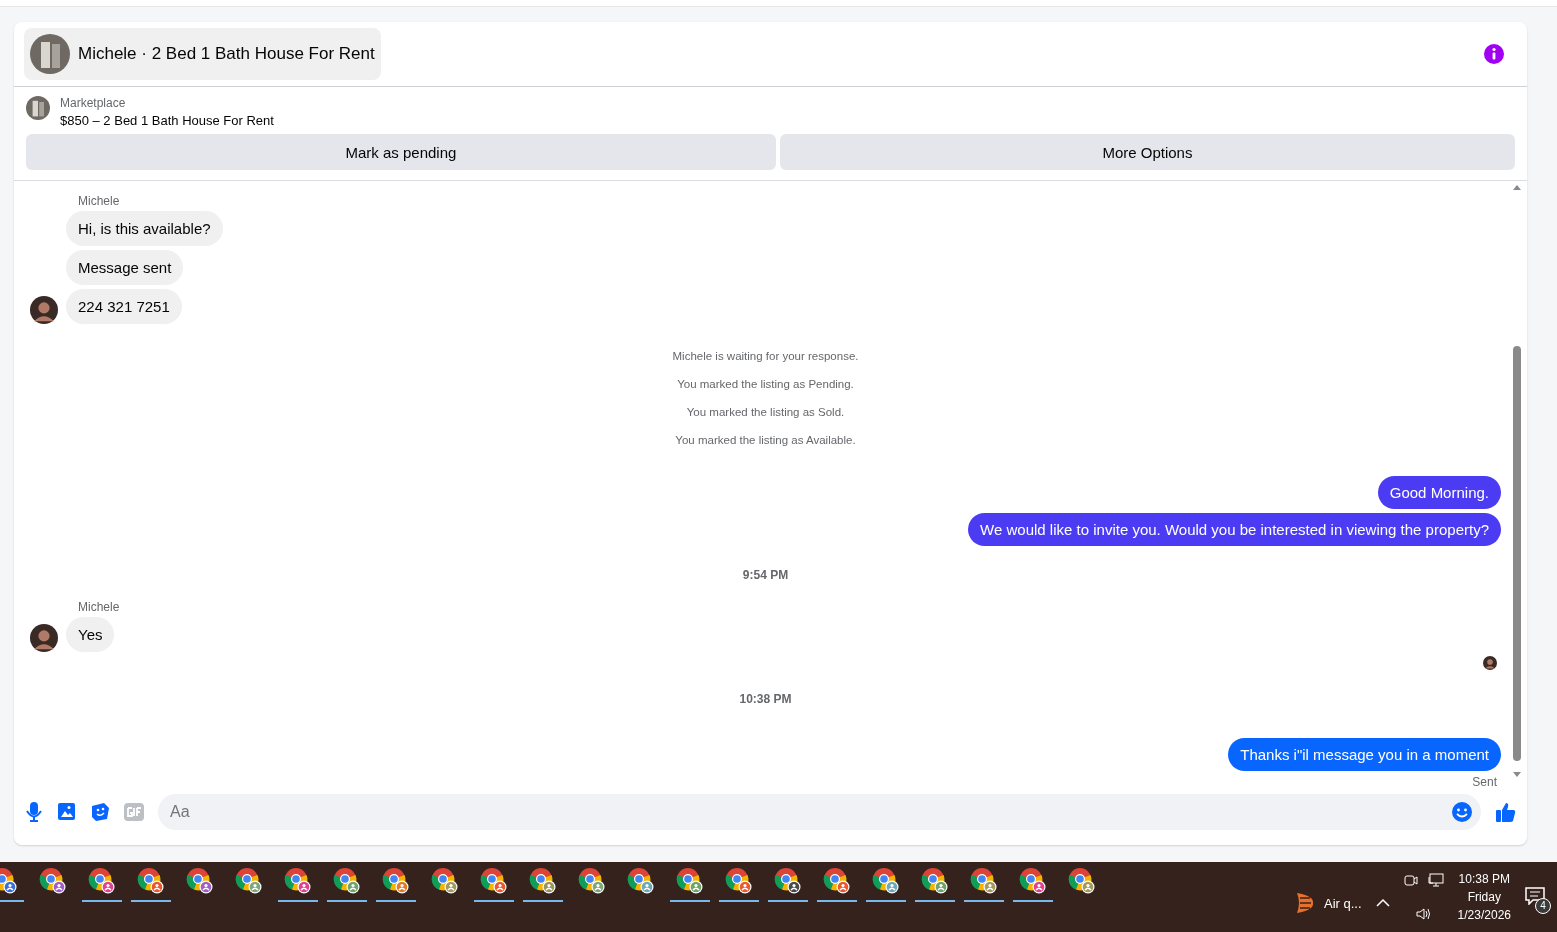 Image resolution: width=1557 pixels, height=932 pixels. What do you see at coordinates (93, 103) in the screenshot?
I see `listing-source: Marketplace` at bounding box center [93, 103].